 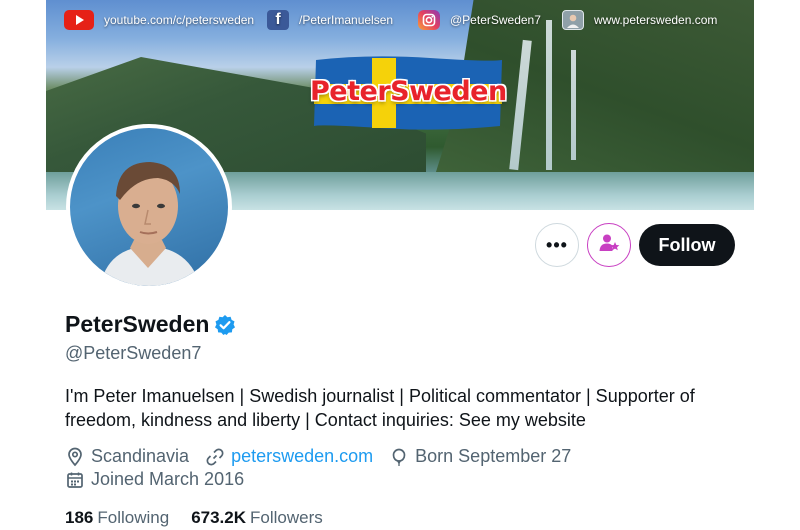 What do you see at coordinates (79, 20) in the screenshot?
I see `youtube-icon` at bounding box center [79, 20].